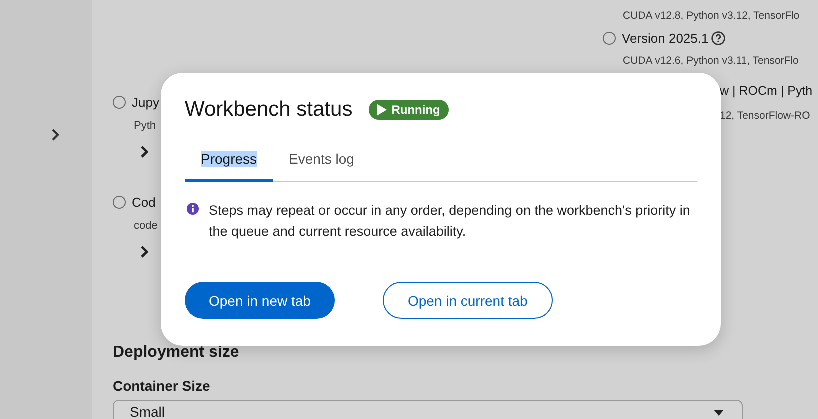 Image resolution: width=818 pixels, height=419 pixels. What do you see at coordinates (718, 38) in the screenshot?
I see `help-icon` at bounding box center [718, 38].